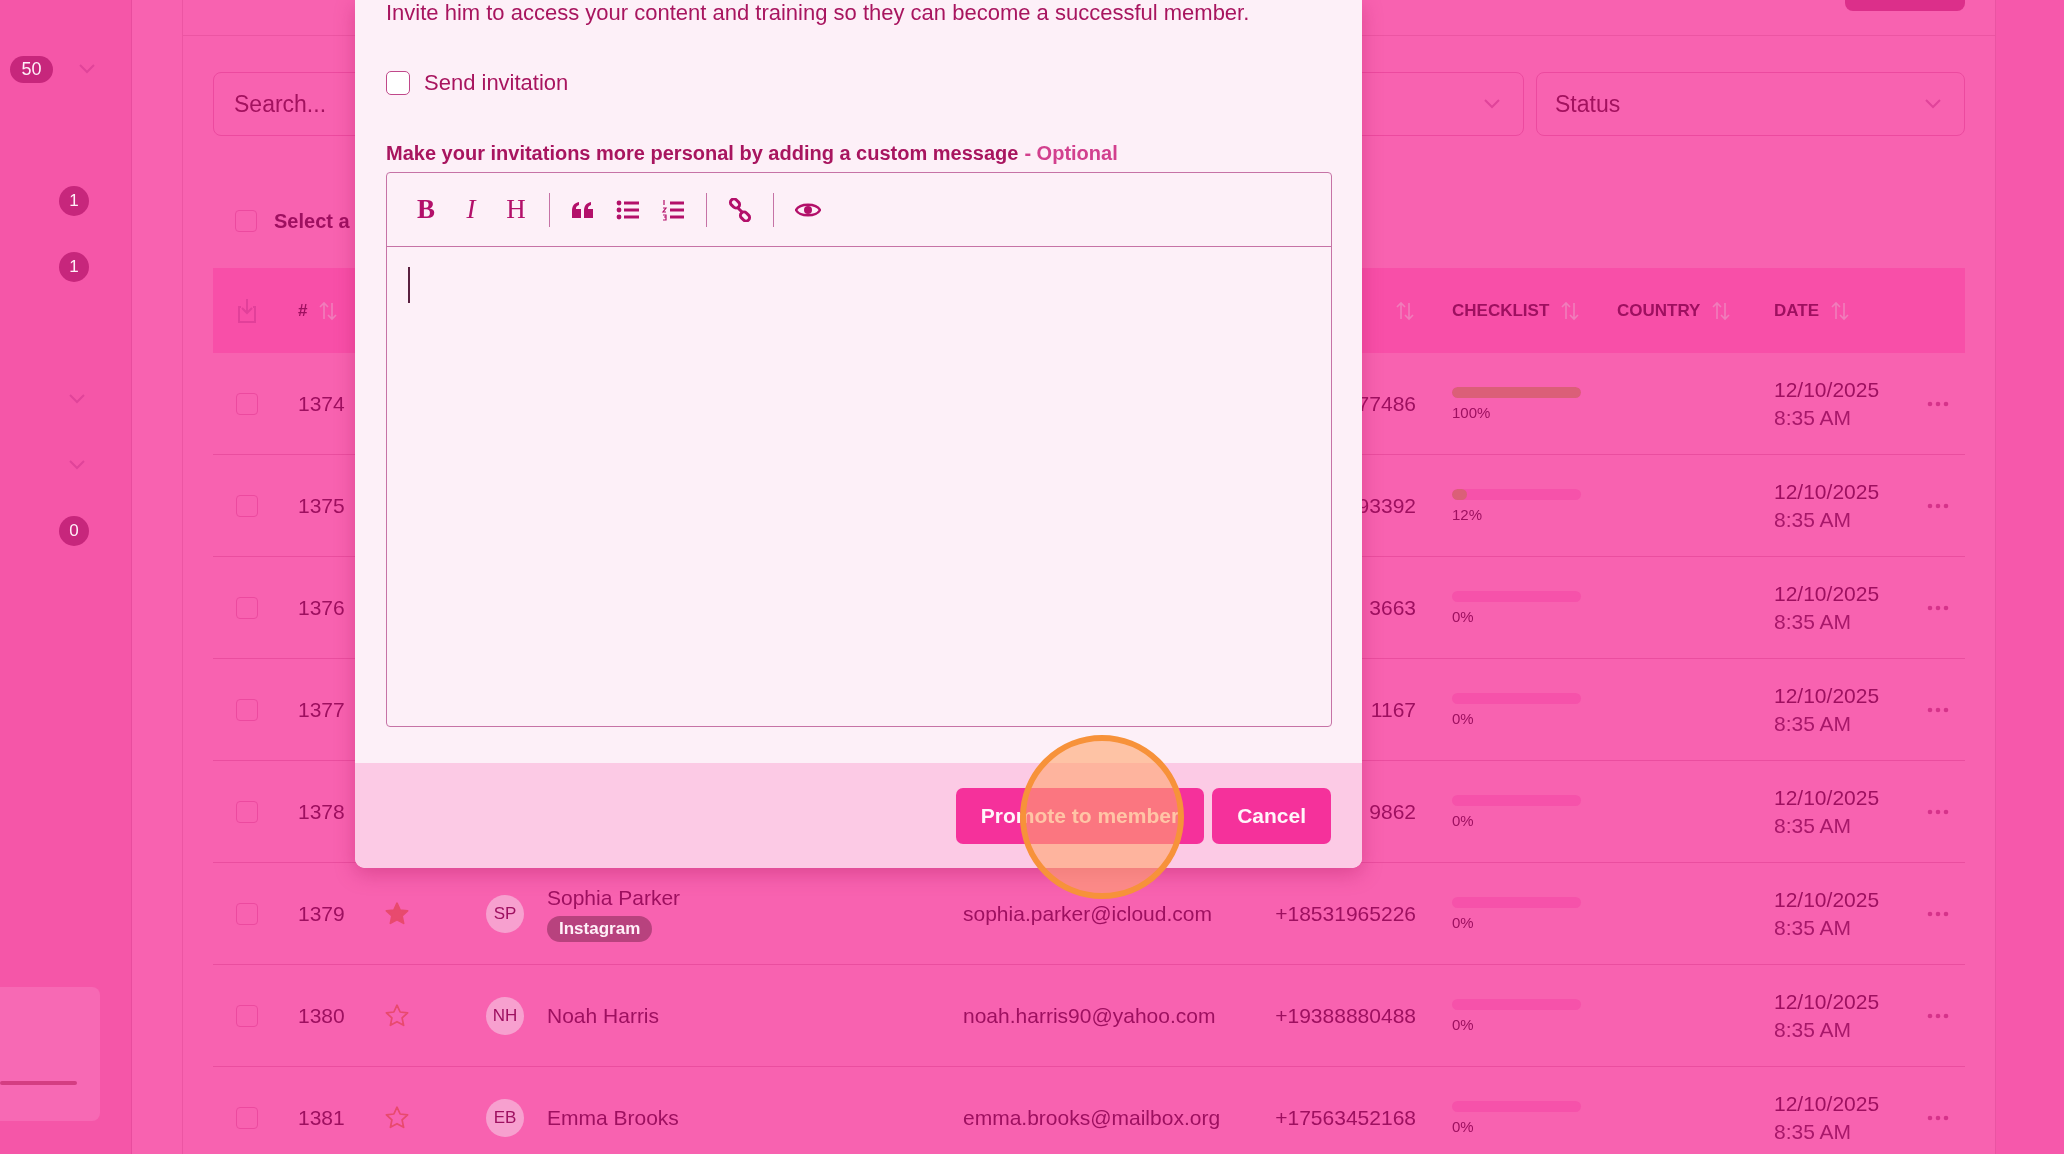  I want to click on avatar: EB, so click(505, 1117).